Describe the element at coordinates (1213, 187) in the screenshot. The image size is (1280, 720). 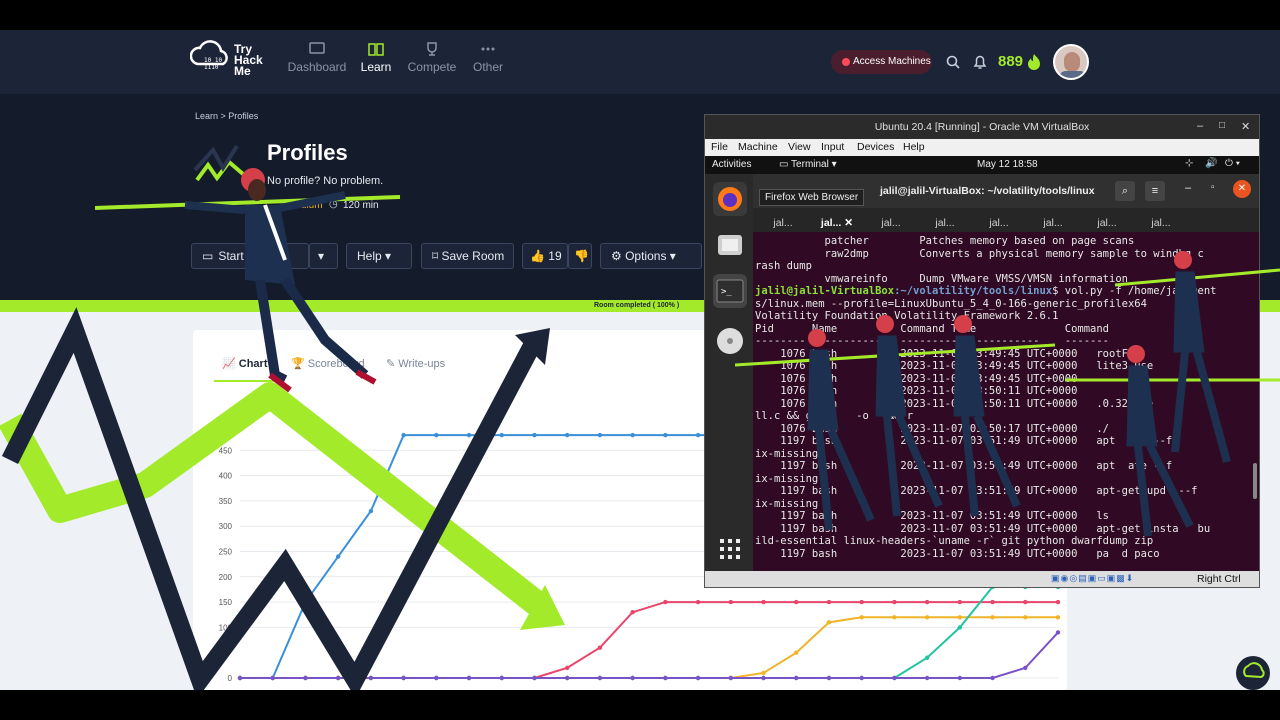
I see `restore-icon: ▫` at that location.